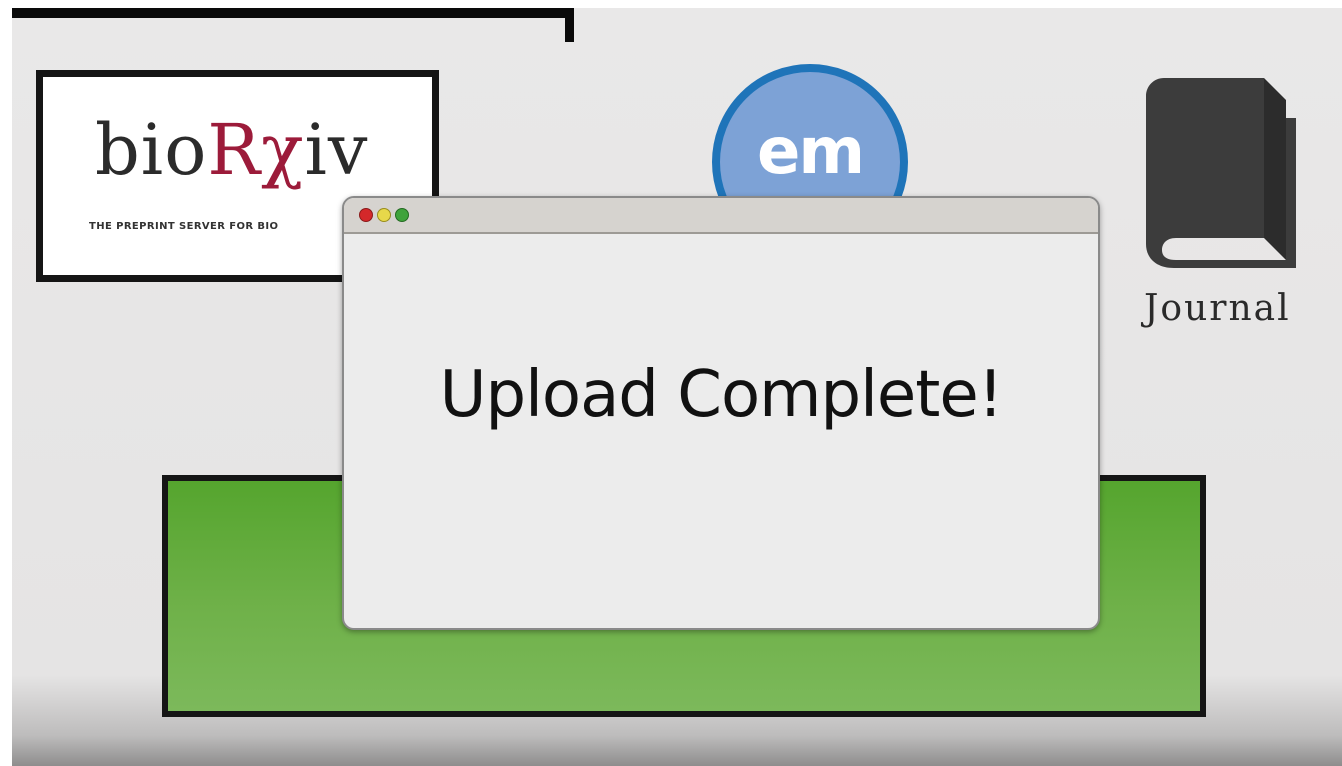  Describe the element at coordinates (1217, 308) in the screenshot. I see `journal-label: Journal` at that location.